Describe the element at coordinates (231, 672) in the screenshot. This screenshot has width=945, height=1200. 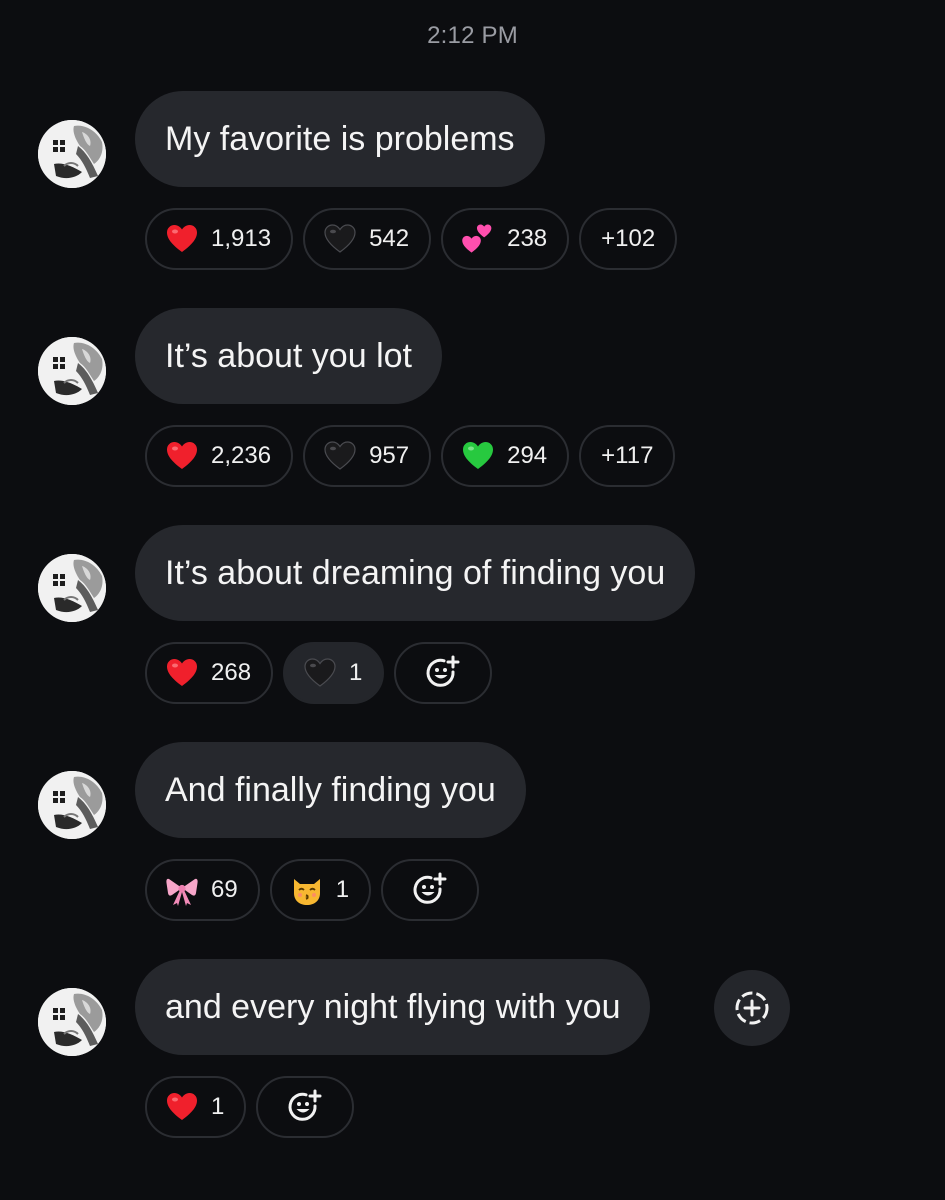
I see `reaction-count: 268` at that location.